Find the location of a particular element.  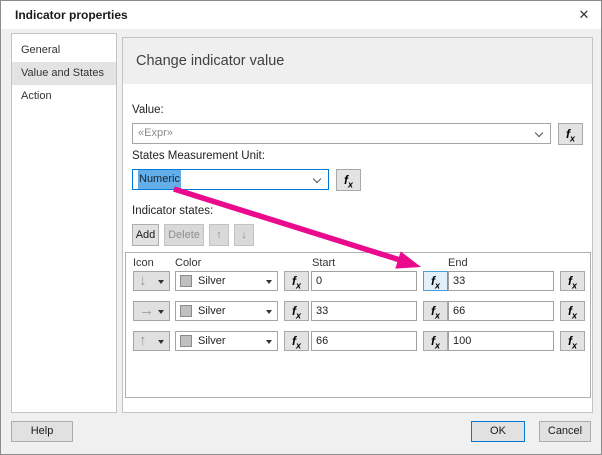

col-header-icon: Icon is located at coordinates (143, 263).